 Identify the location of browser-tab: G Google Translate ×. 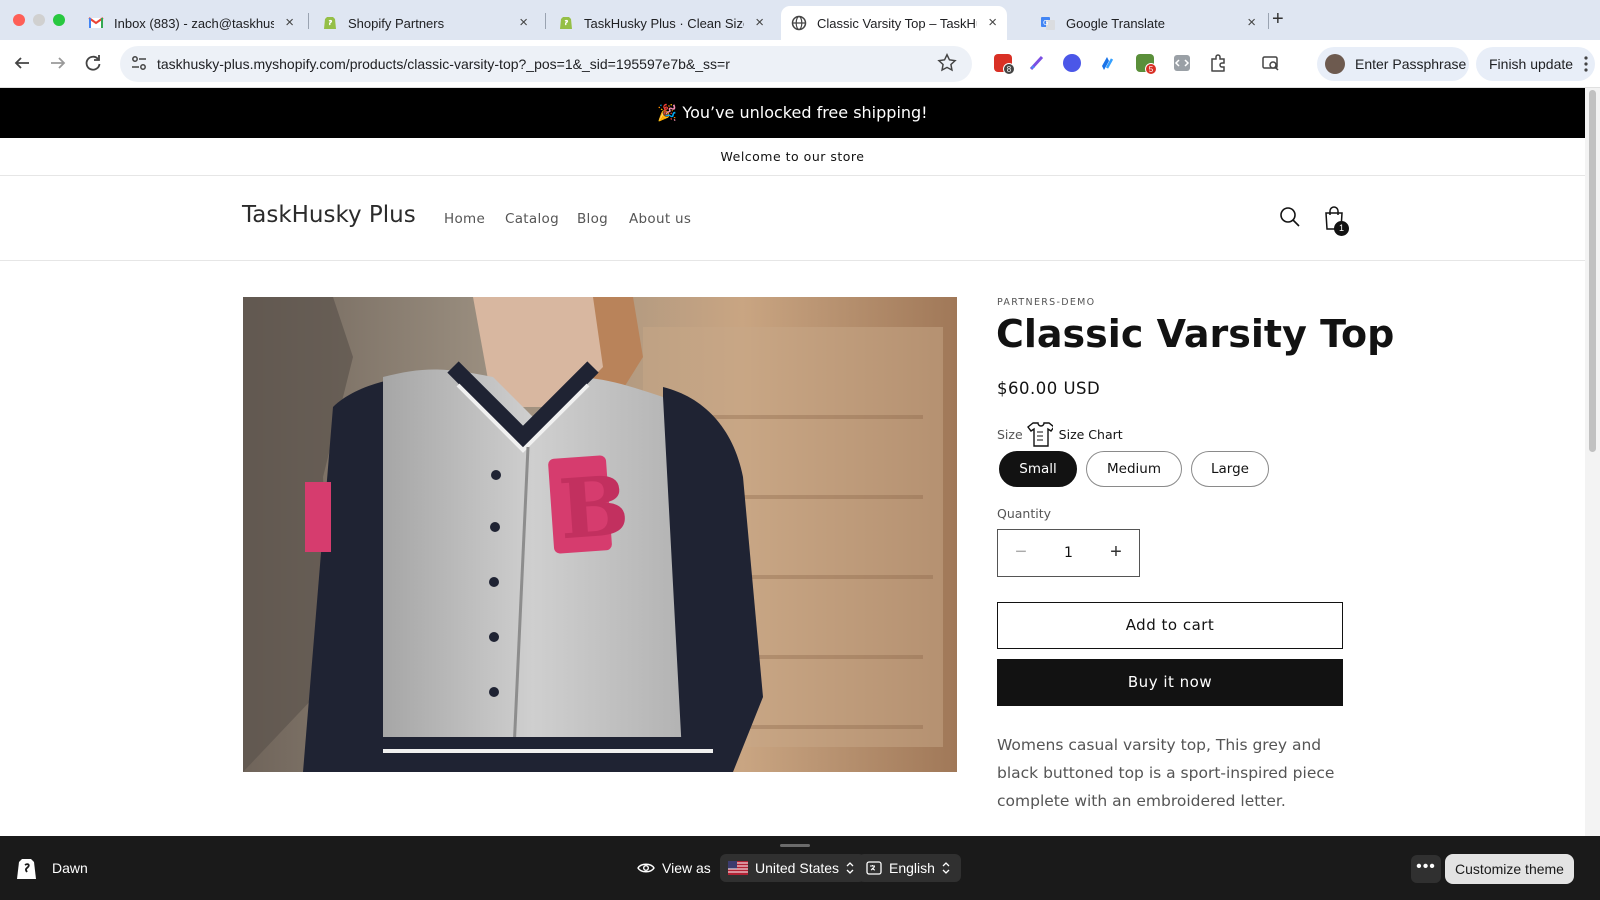
(1148, 23).